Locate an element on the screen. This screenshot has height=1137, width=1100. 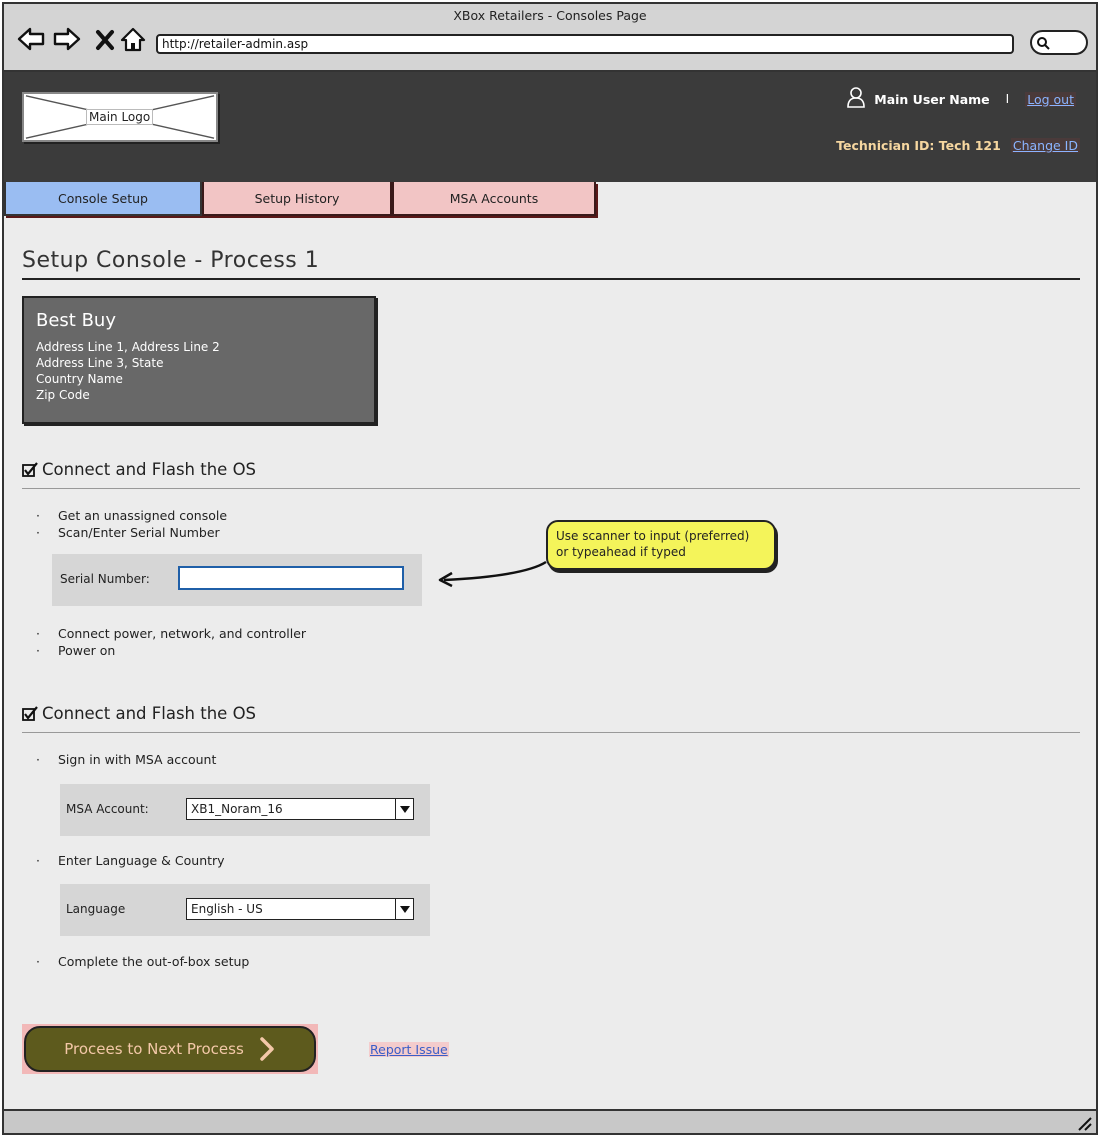
section-2-divider is located at coordinates (551, 732).